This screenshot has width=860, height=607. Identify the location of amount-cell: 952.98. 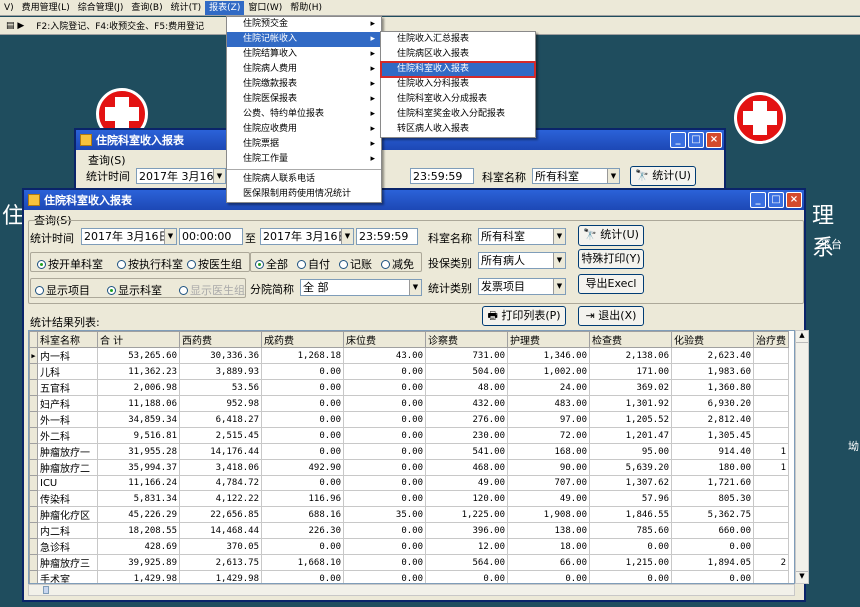
(220, 403).